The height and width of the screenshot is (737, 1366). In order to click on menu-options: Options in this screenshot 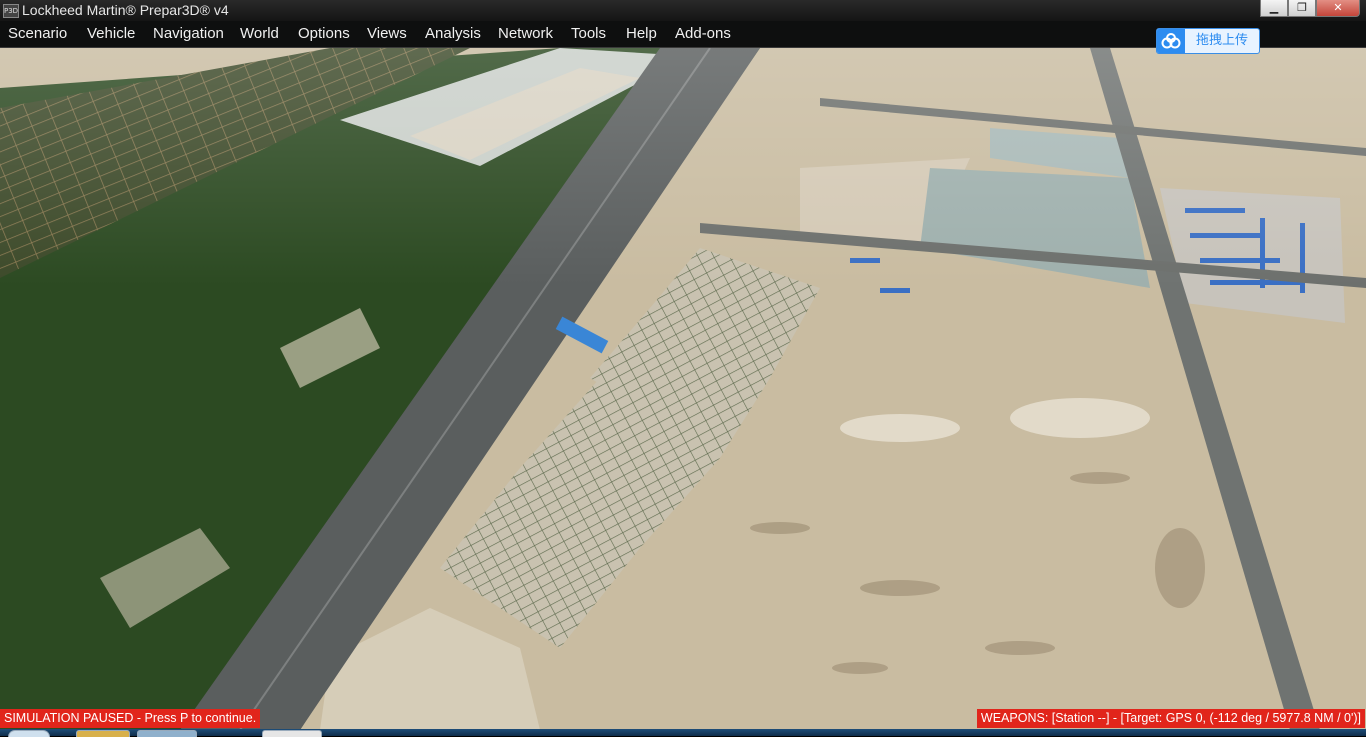, I will do `click(324, 34)`.